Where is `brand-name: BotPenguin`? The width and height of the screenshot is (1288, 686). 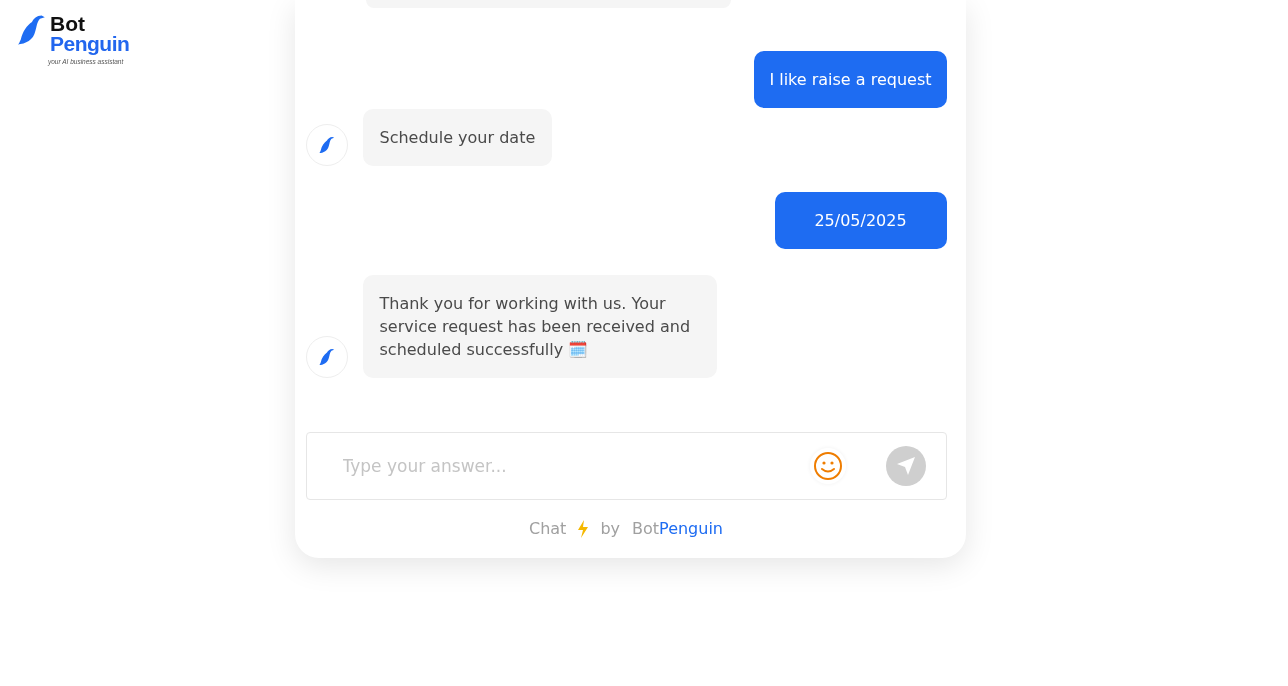
brand-name: BotPenguin is located at coordinates (677, 529).